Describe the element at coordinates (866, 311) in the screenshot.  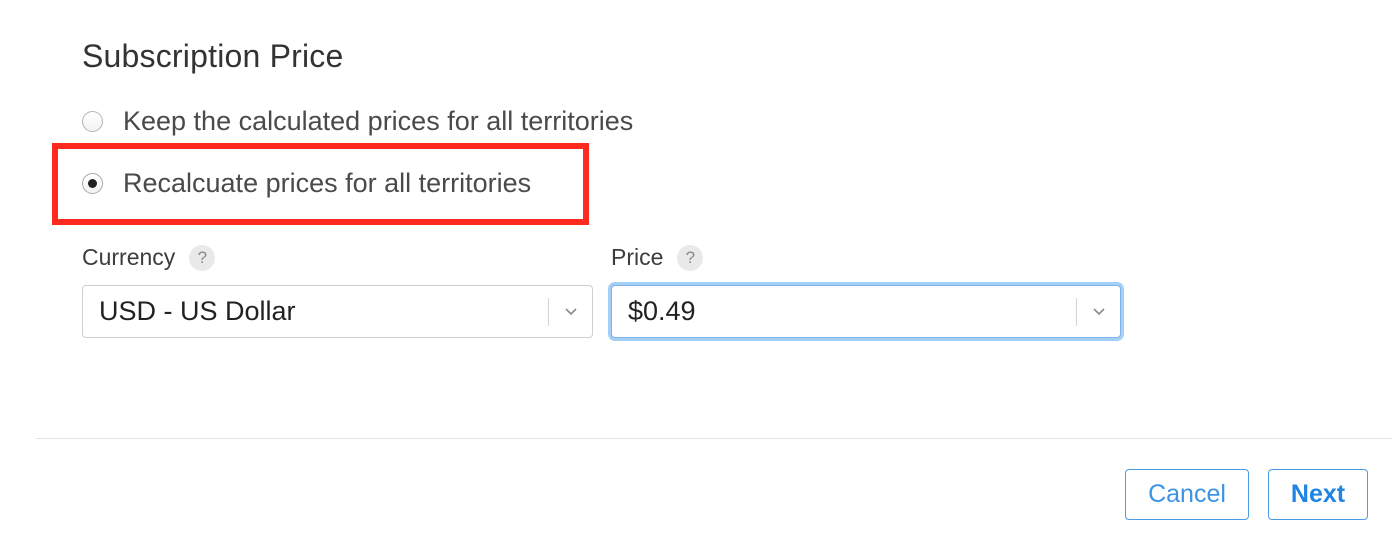
I see `price-select: $0.49` at that location.